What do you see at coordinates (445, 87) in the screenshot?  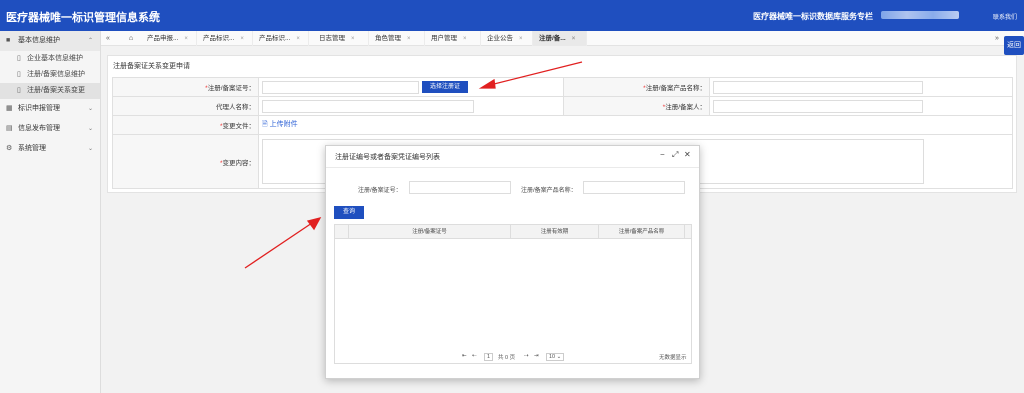 I see `select-registration-button: 选择注册证` at bounding box center [445, 87].